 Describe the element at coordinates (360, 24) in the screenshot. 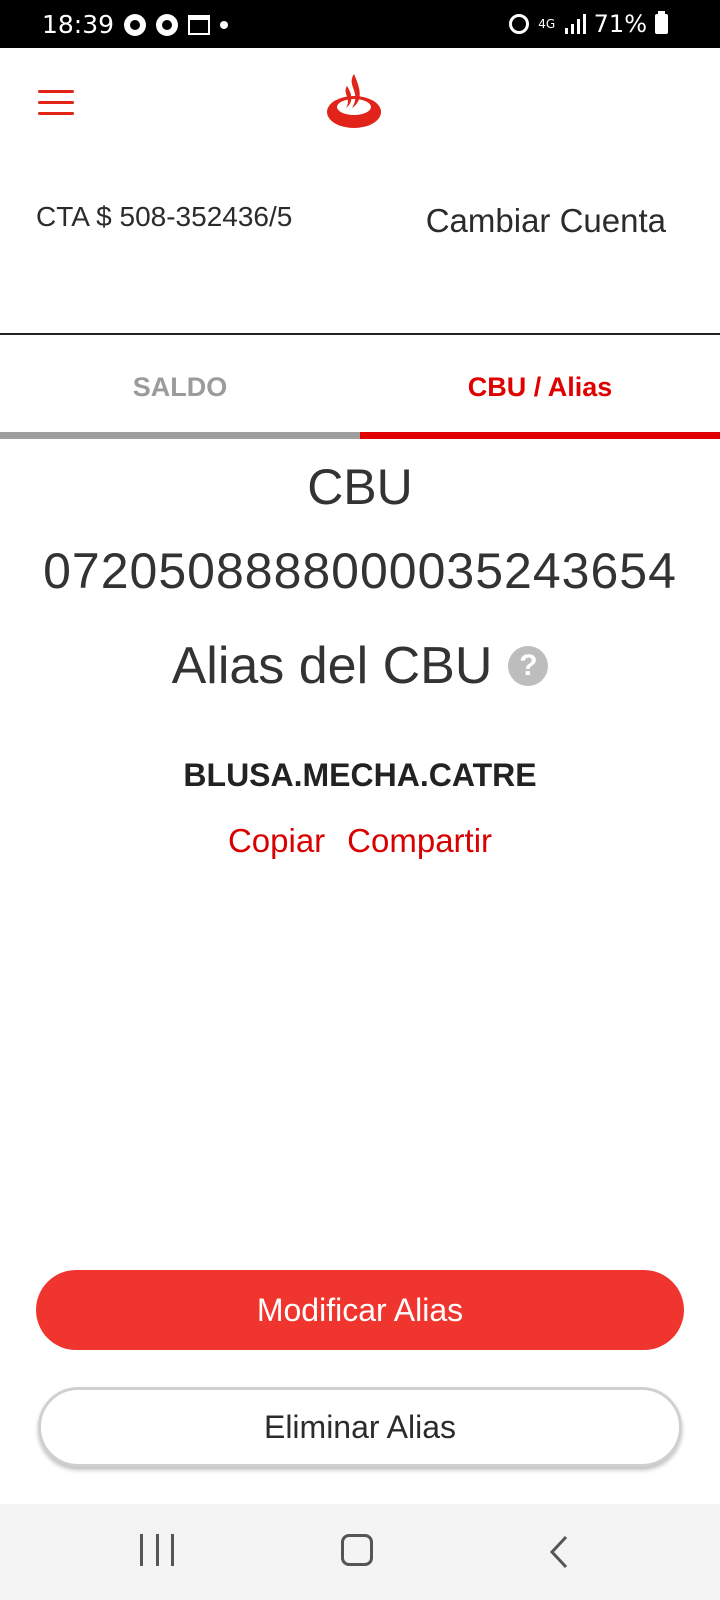

I see `status-bar: 18:39 4G 71%` at that location.